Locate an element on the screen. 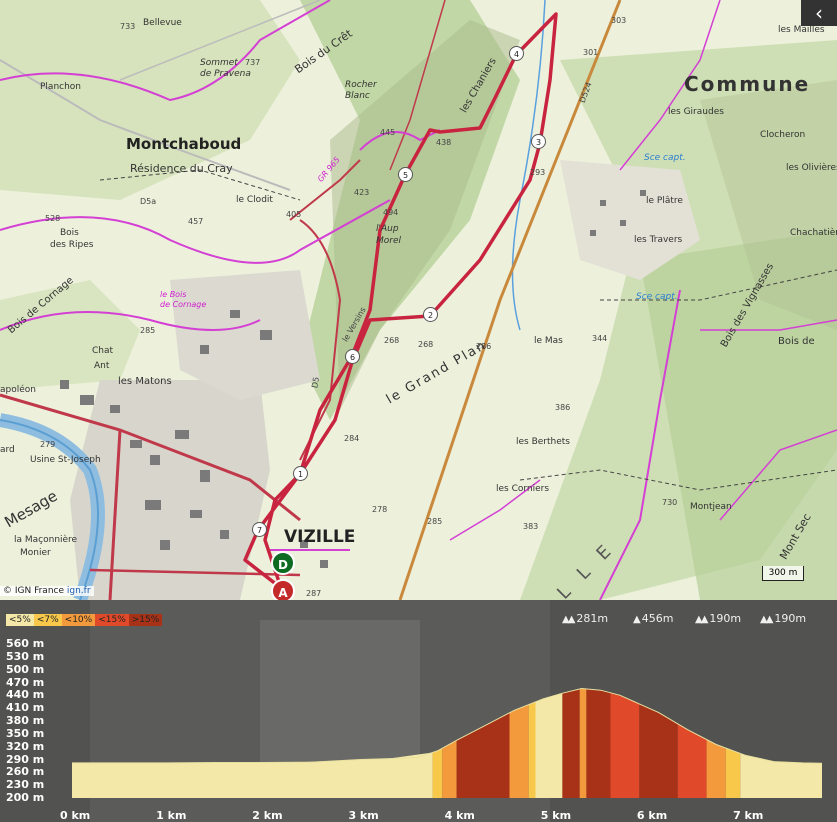  summary-max-alt: ▲ 456m is located at coordinates (653, 618).